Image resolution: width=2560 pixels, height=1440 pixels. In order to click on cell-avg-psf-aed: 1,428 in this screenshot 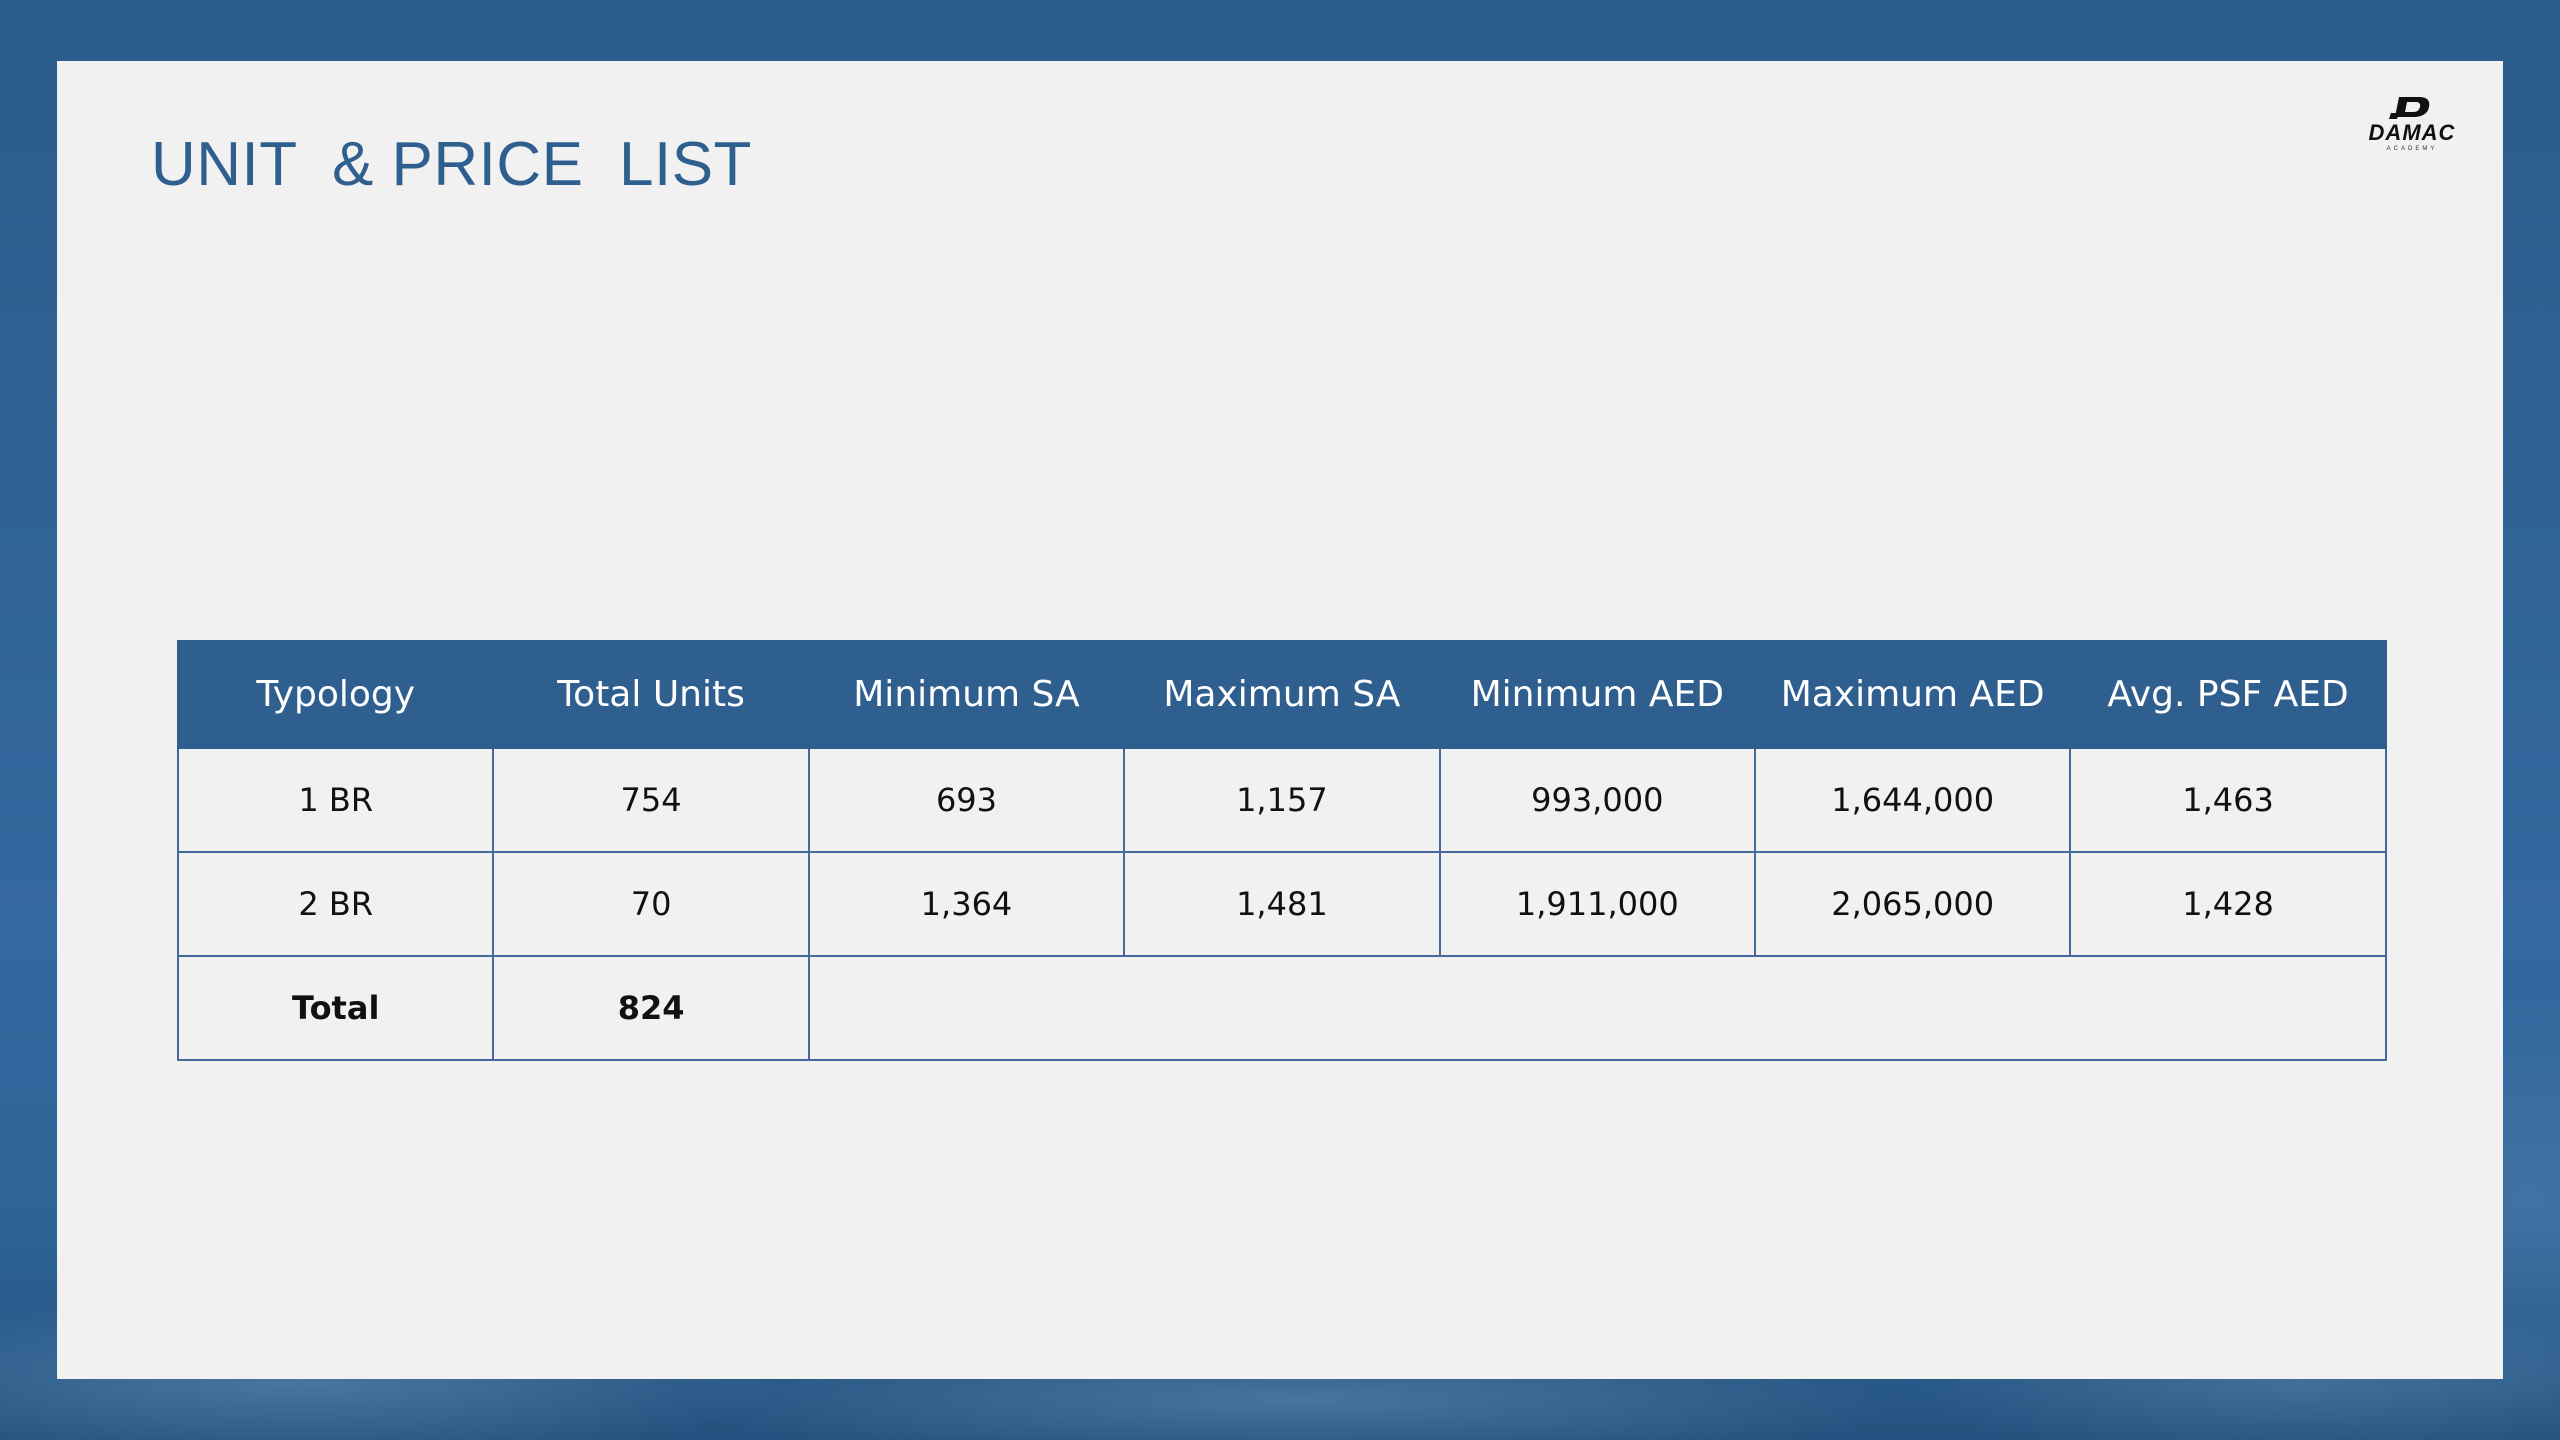, I will do `click(2228, 904)`.